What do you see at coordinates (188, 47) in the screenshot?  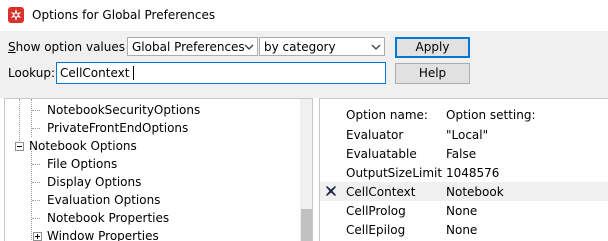 I see `scope-select-value: Global Preferences` at bounding box center [188, 47].